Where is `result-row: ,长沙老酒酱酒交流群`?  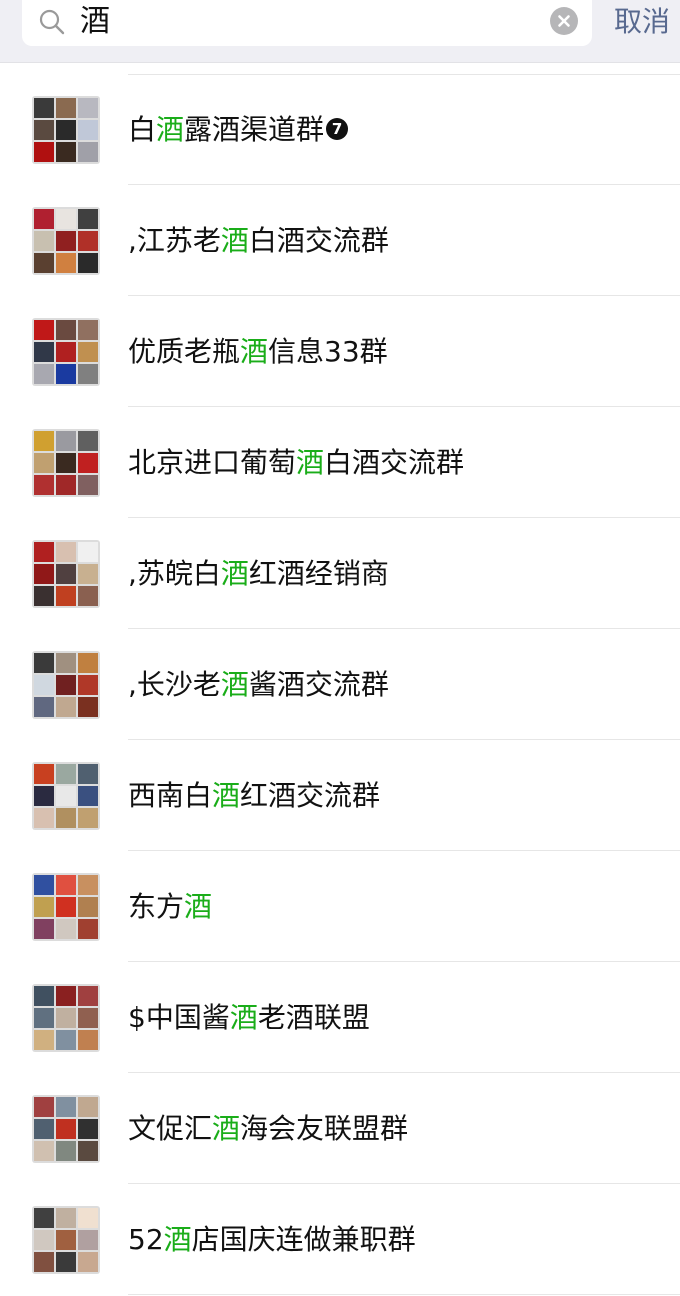 result-row: ,长沙老酒酱酒交流群 is located at coordinates (340, 684).